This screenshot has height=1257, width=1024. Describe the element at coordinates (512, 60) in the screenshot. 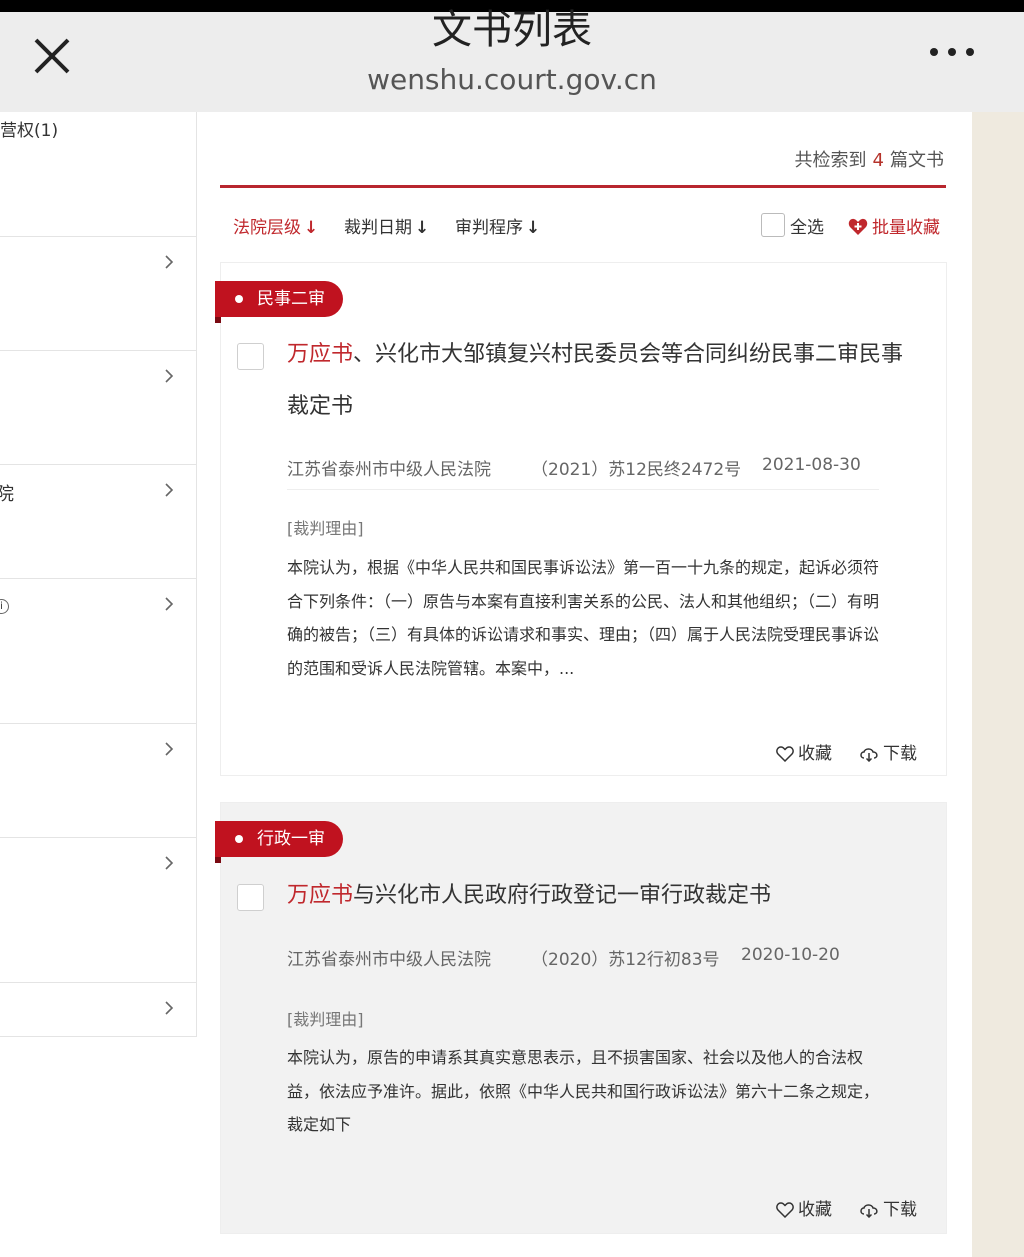

I see `header-bar: 文书列表 wenshu.court.gov.cn` at that location.